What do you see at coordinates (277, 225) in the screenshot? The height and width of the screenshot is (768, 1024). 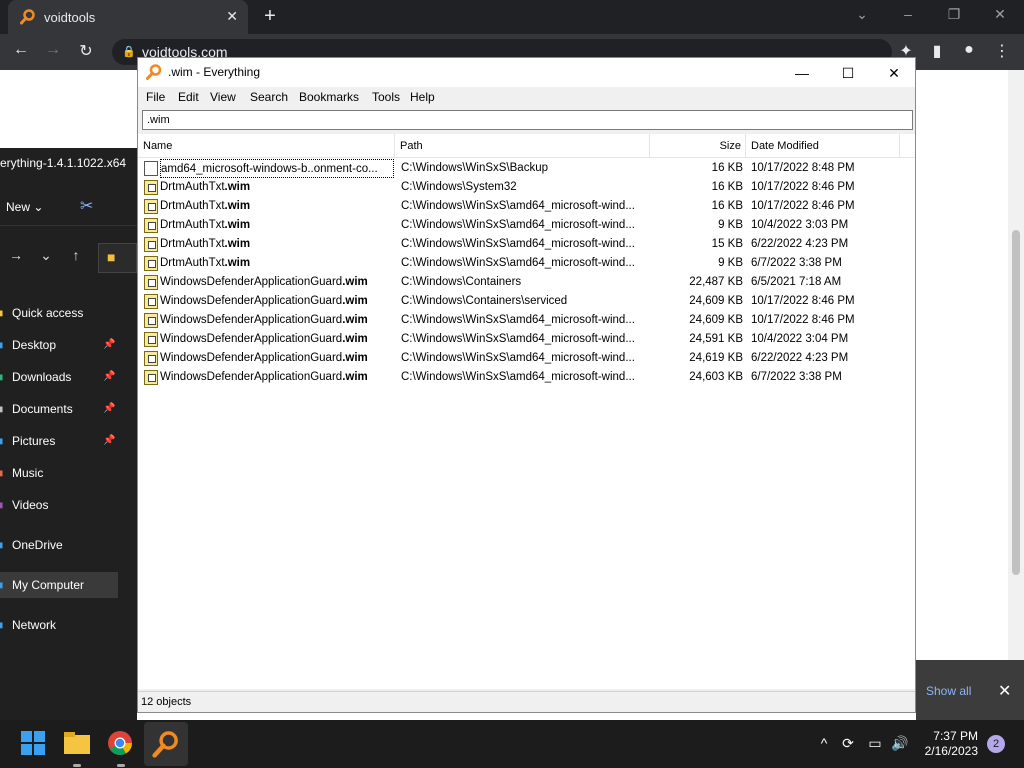 I see `result-name: DrtmAuthTxt.wim` at bounding box center [277, 225].